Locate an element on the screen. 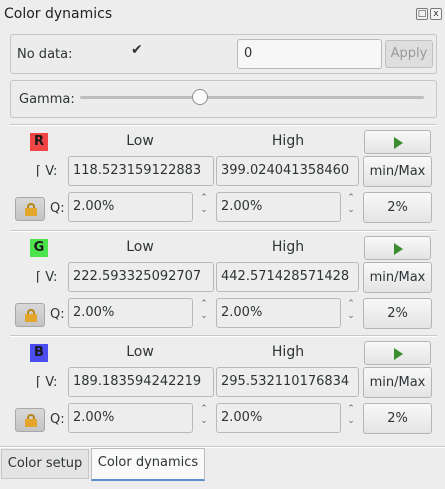 The width and height of the screenshot is (445, 489). v-low-input: 189.183594242219 is located at coordinates (141, 382).